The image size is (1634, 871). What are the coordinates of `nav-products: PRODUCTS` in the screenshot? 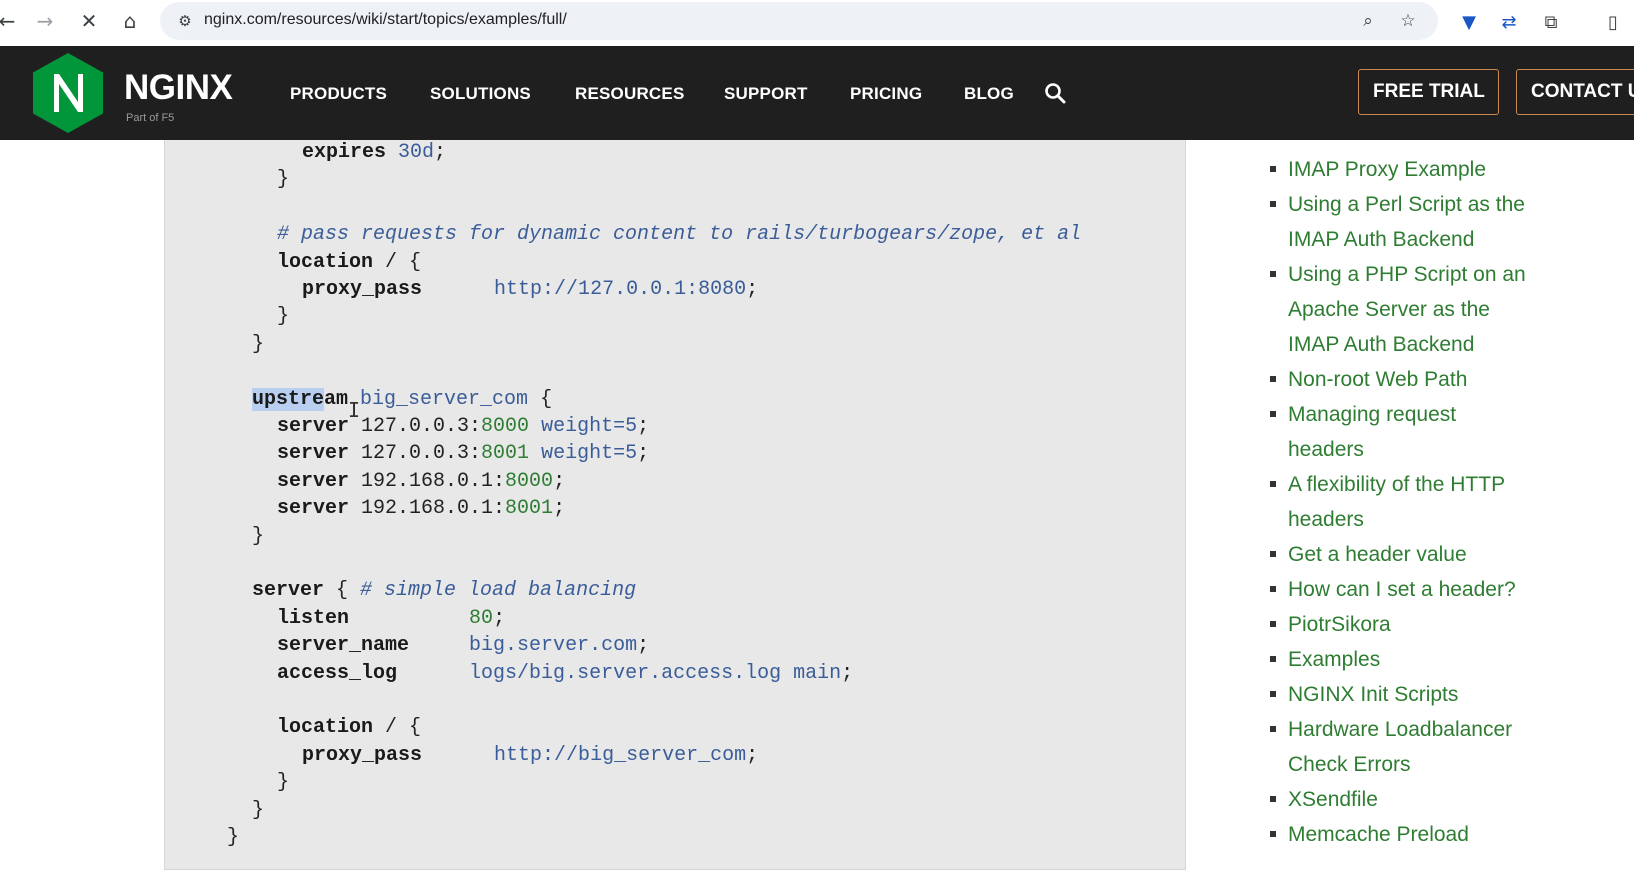 It's located at (338, 94).